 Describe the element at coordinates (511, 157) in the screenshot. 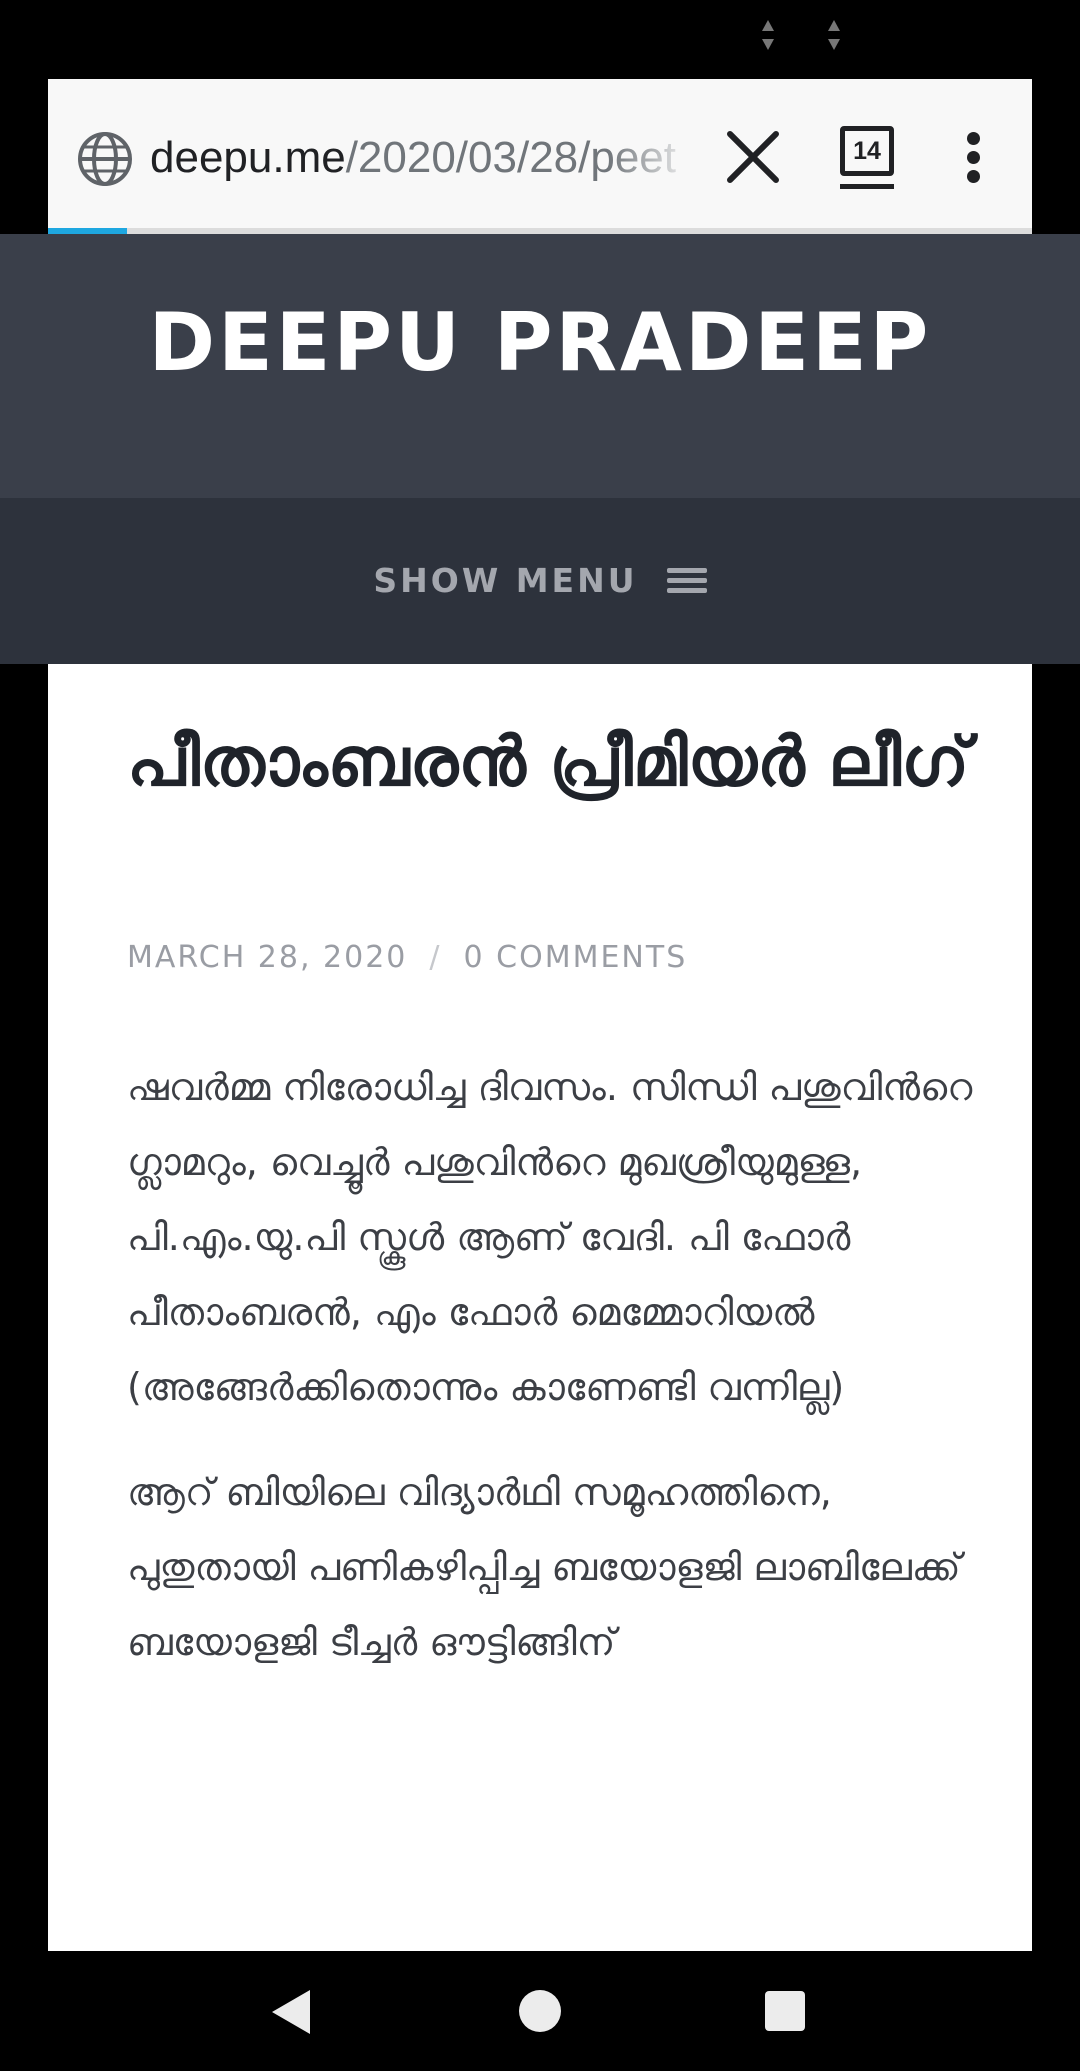

I see `url-path: /2020/03/28/peet` at that location.